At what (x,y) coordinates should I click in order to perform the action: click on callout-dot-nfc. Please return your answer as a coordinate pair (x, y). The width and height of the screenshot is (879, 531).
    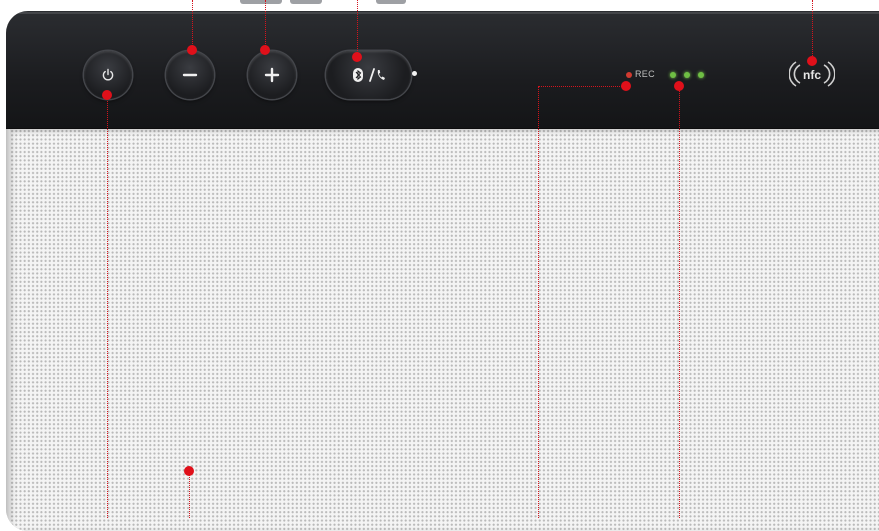
    Looking at the image, I should click on (812, 61).